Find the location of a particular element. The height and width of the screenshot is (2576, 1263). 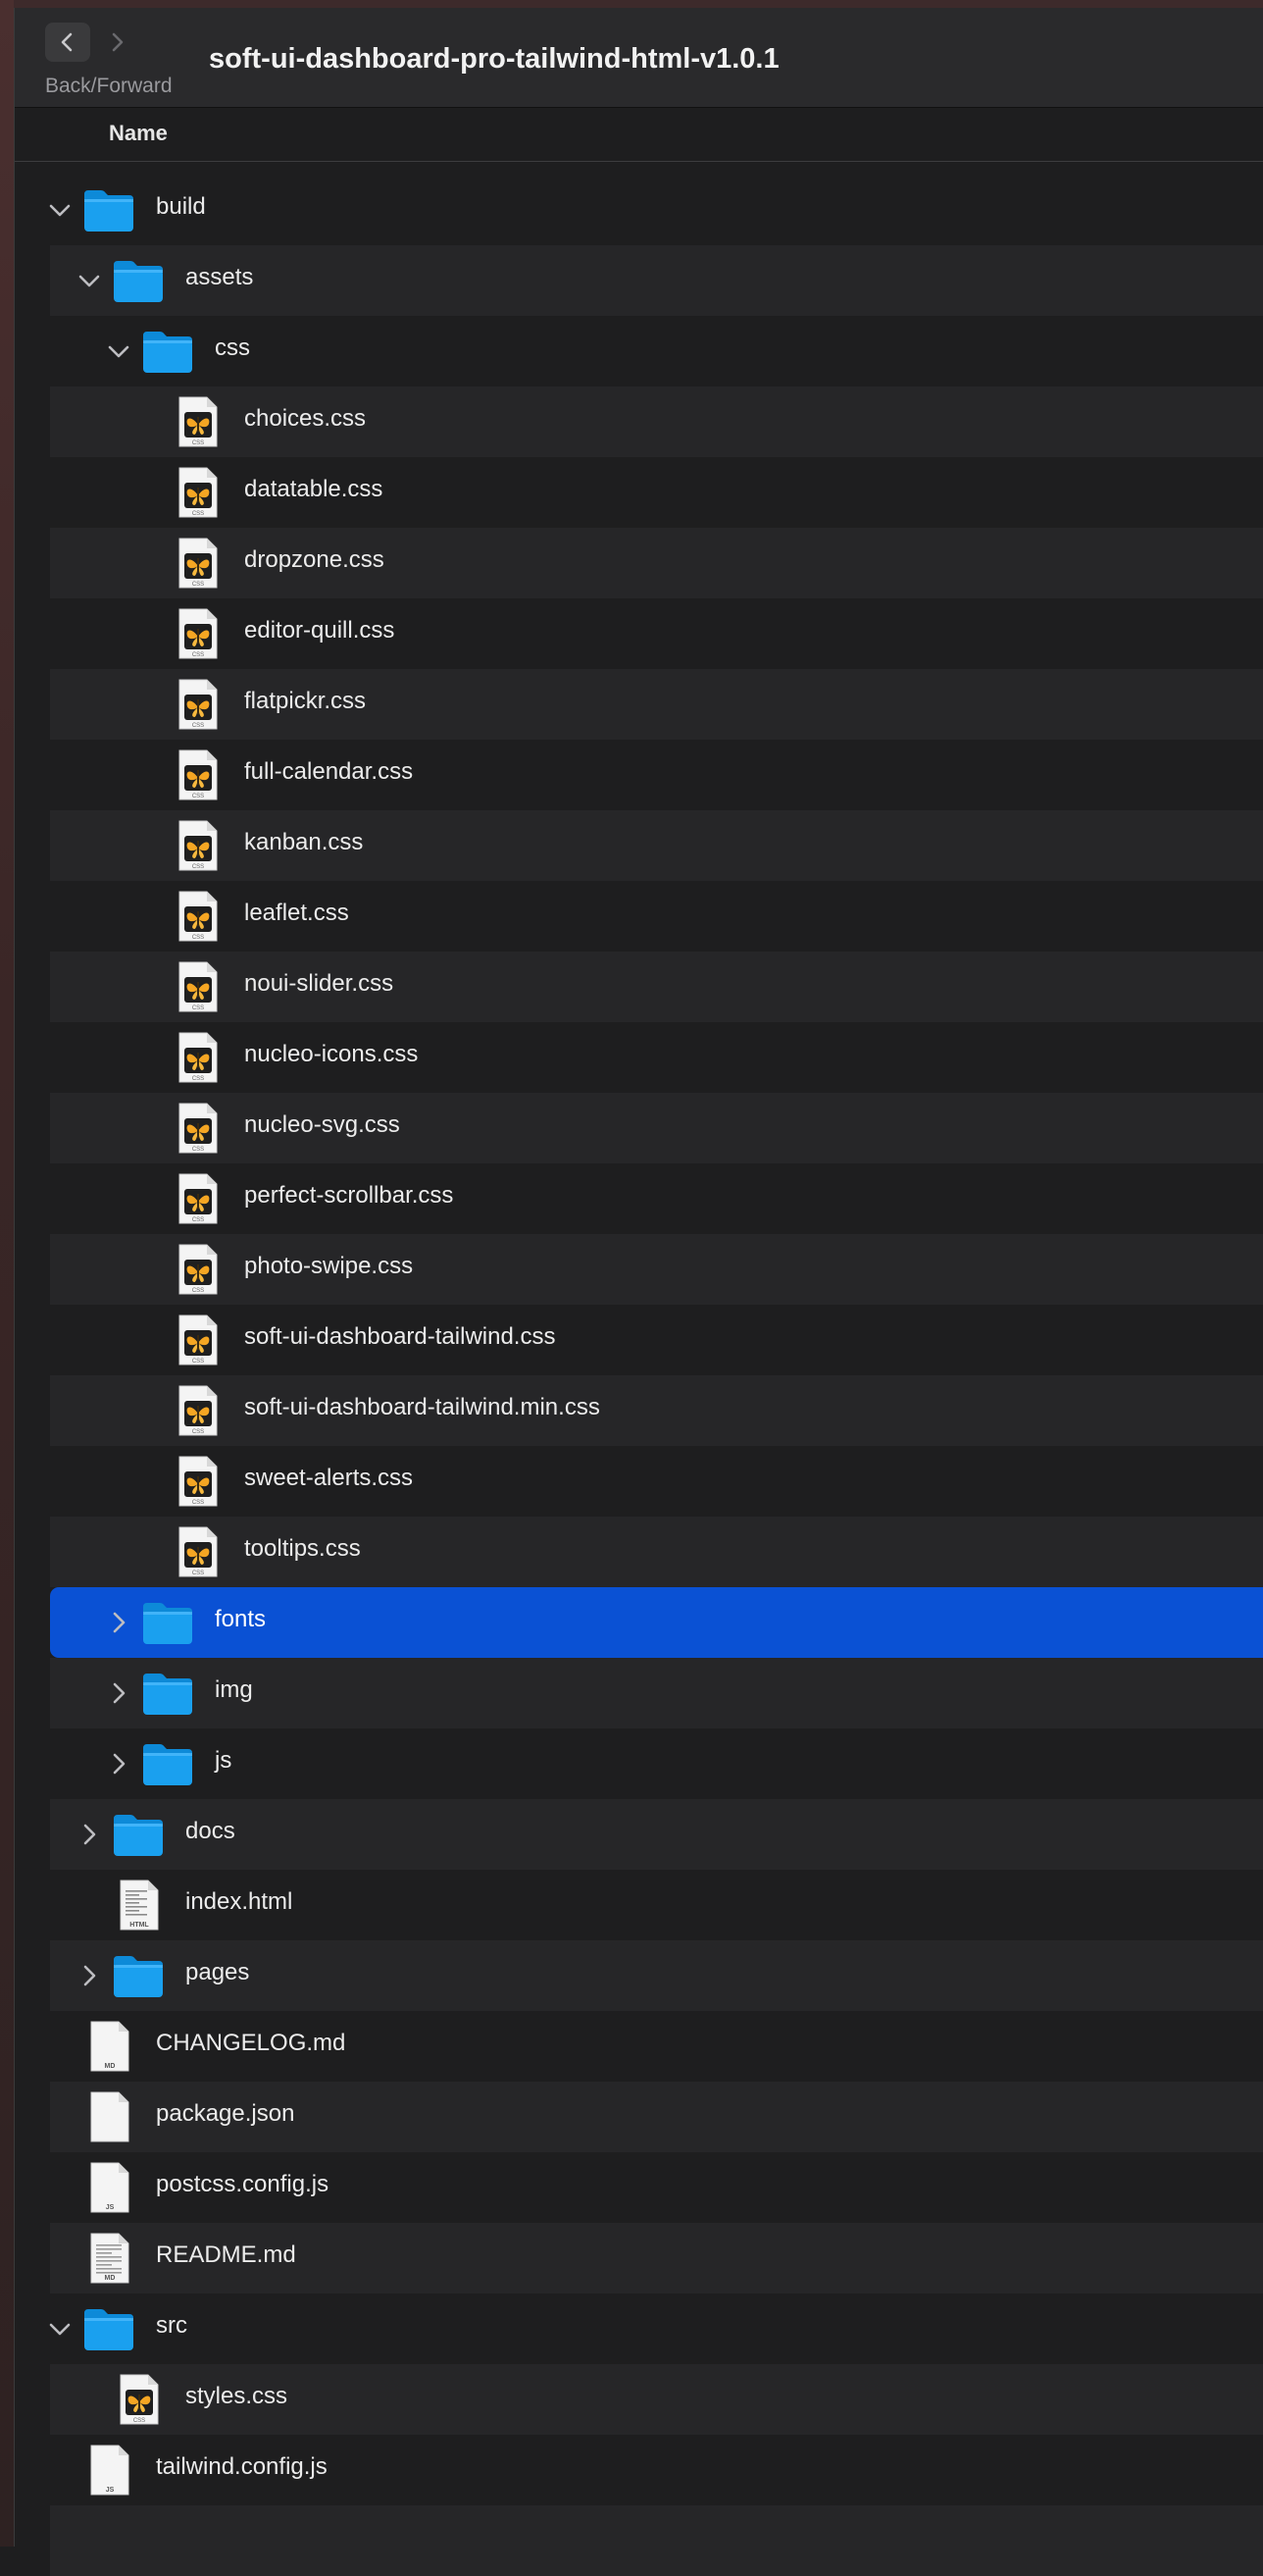

file-name: leaflet.css is located at coordinates (296, 913).